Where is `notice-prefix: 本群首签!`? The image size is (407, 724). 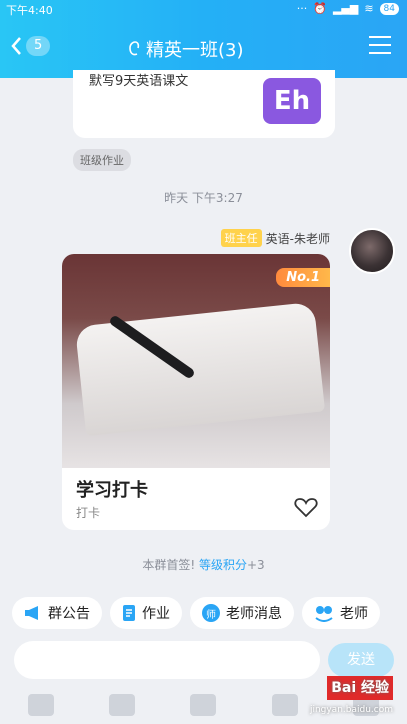 notice-prefix: 本群首签! is located at coordinates (170, 565).